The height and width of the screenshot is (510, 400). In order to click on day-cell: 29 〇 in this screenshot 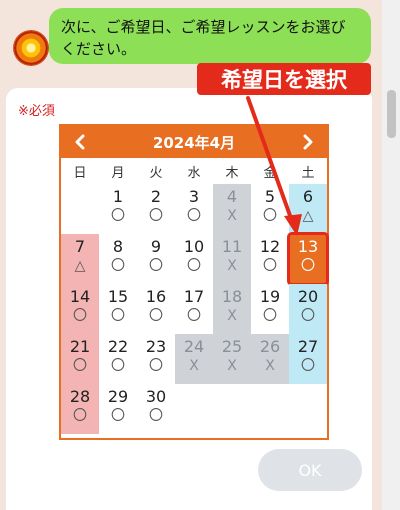, I will do `click(118, 409)`.